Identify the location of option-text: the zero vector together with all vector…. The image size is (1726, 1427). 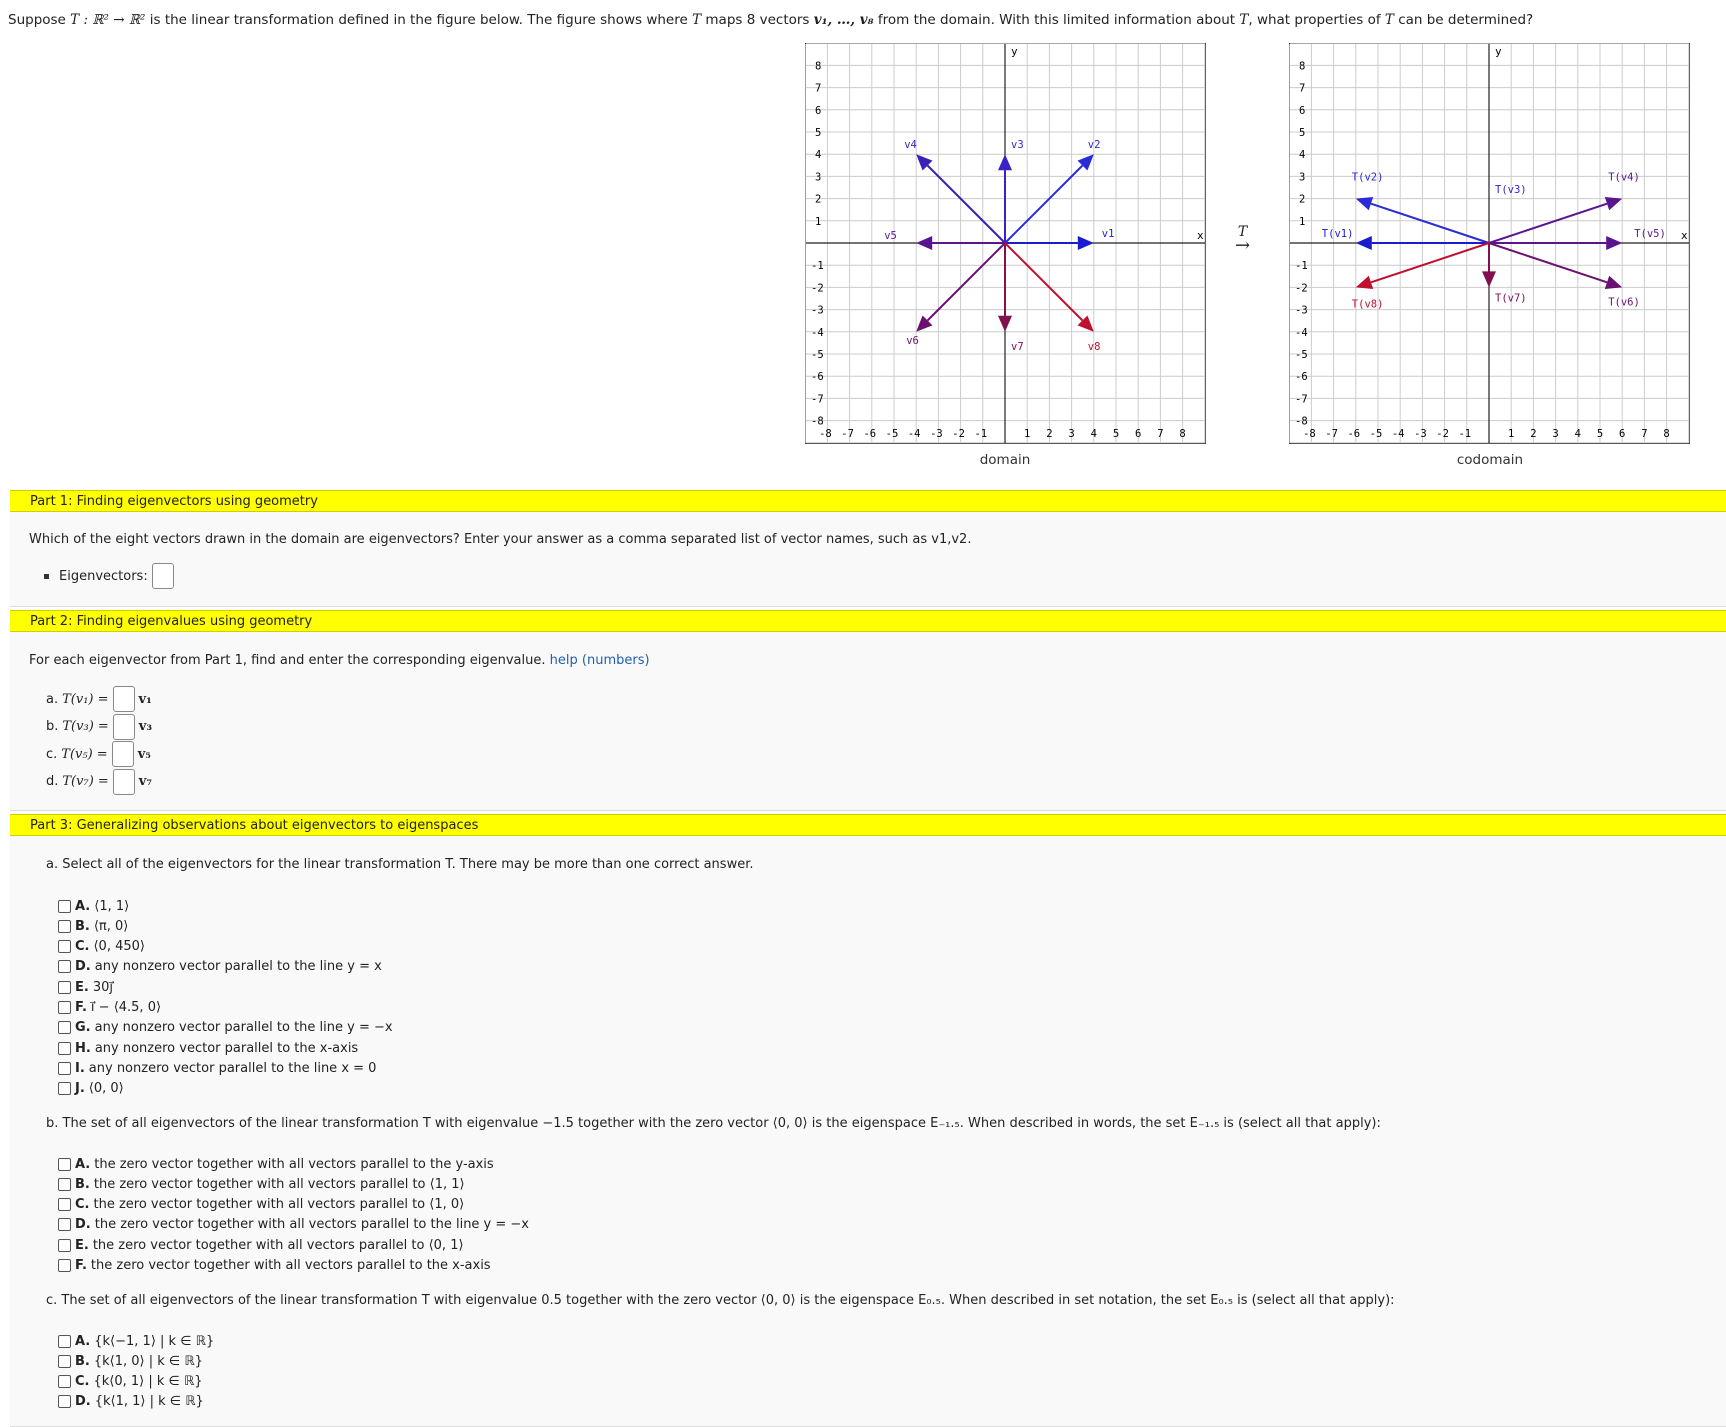
(291, 1265).